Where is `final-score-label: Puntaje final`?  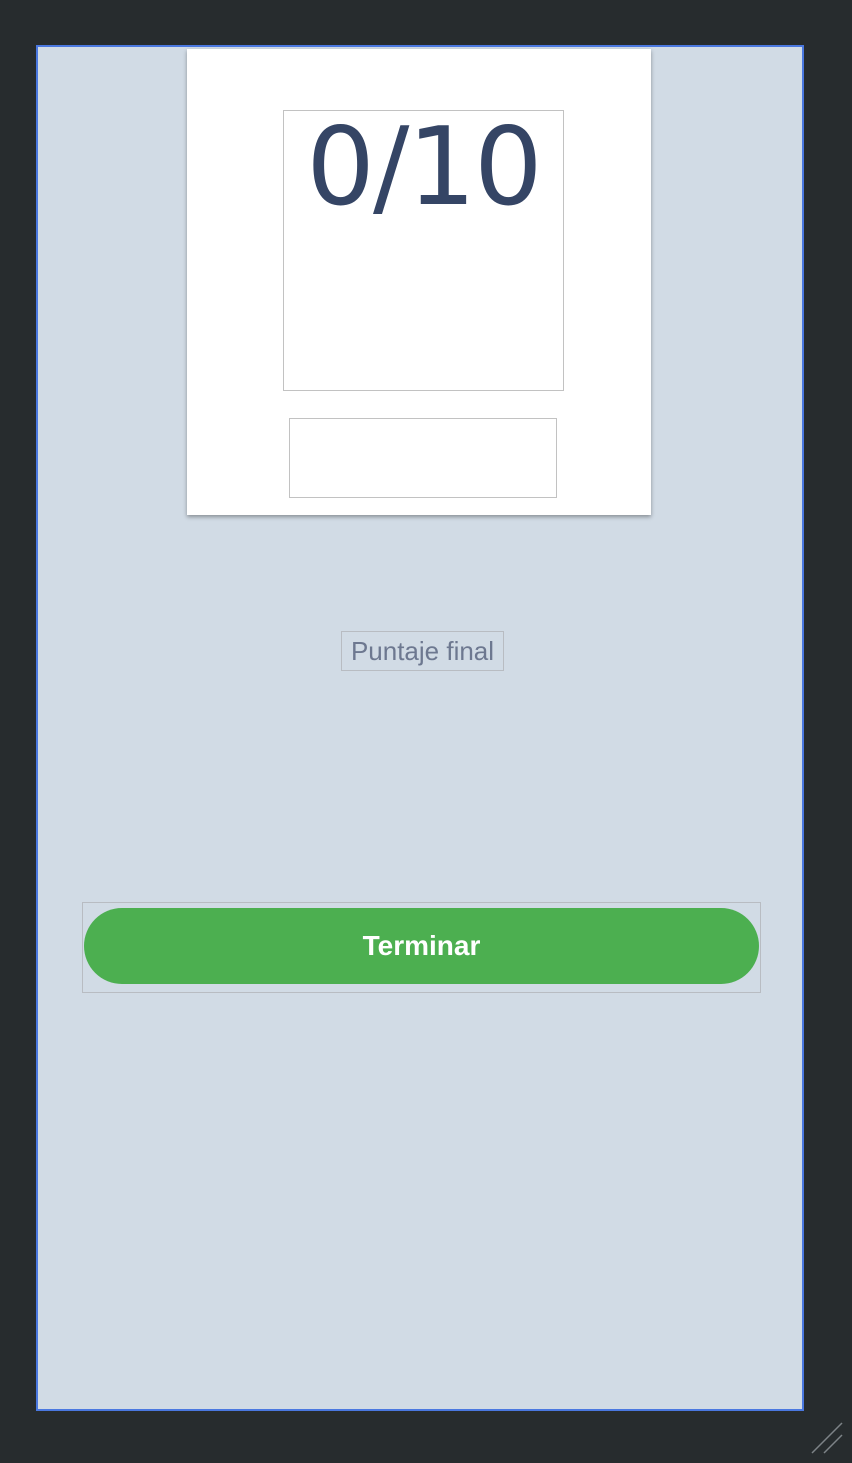
final-score-label: Puntaje final is located at coordinates (422, 650).